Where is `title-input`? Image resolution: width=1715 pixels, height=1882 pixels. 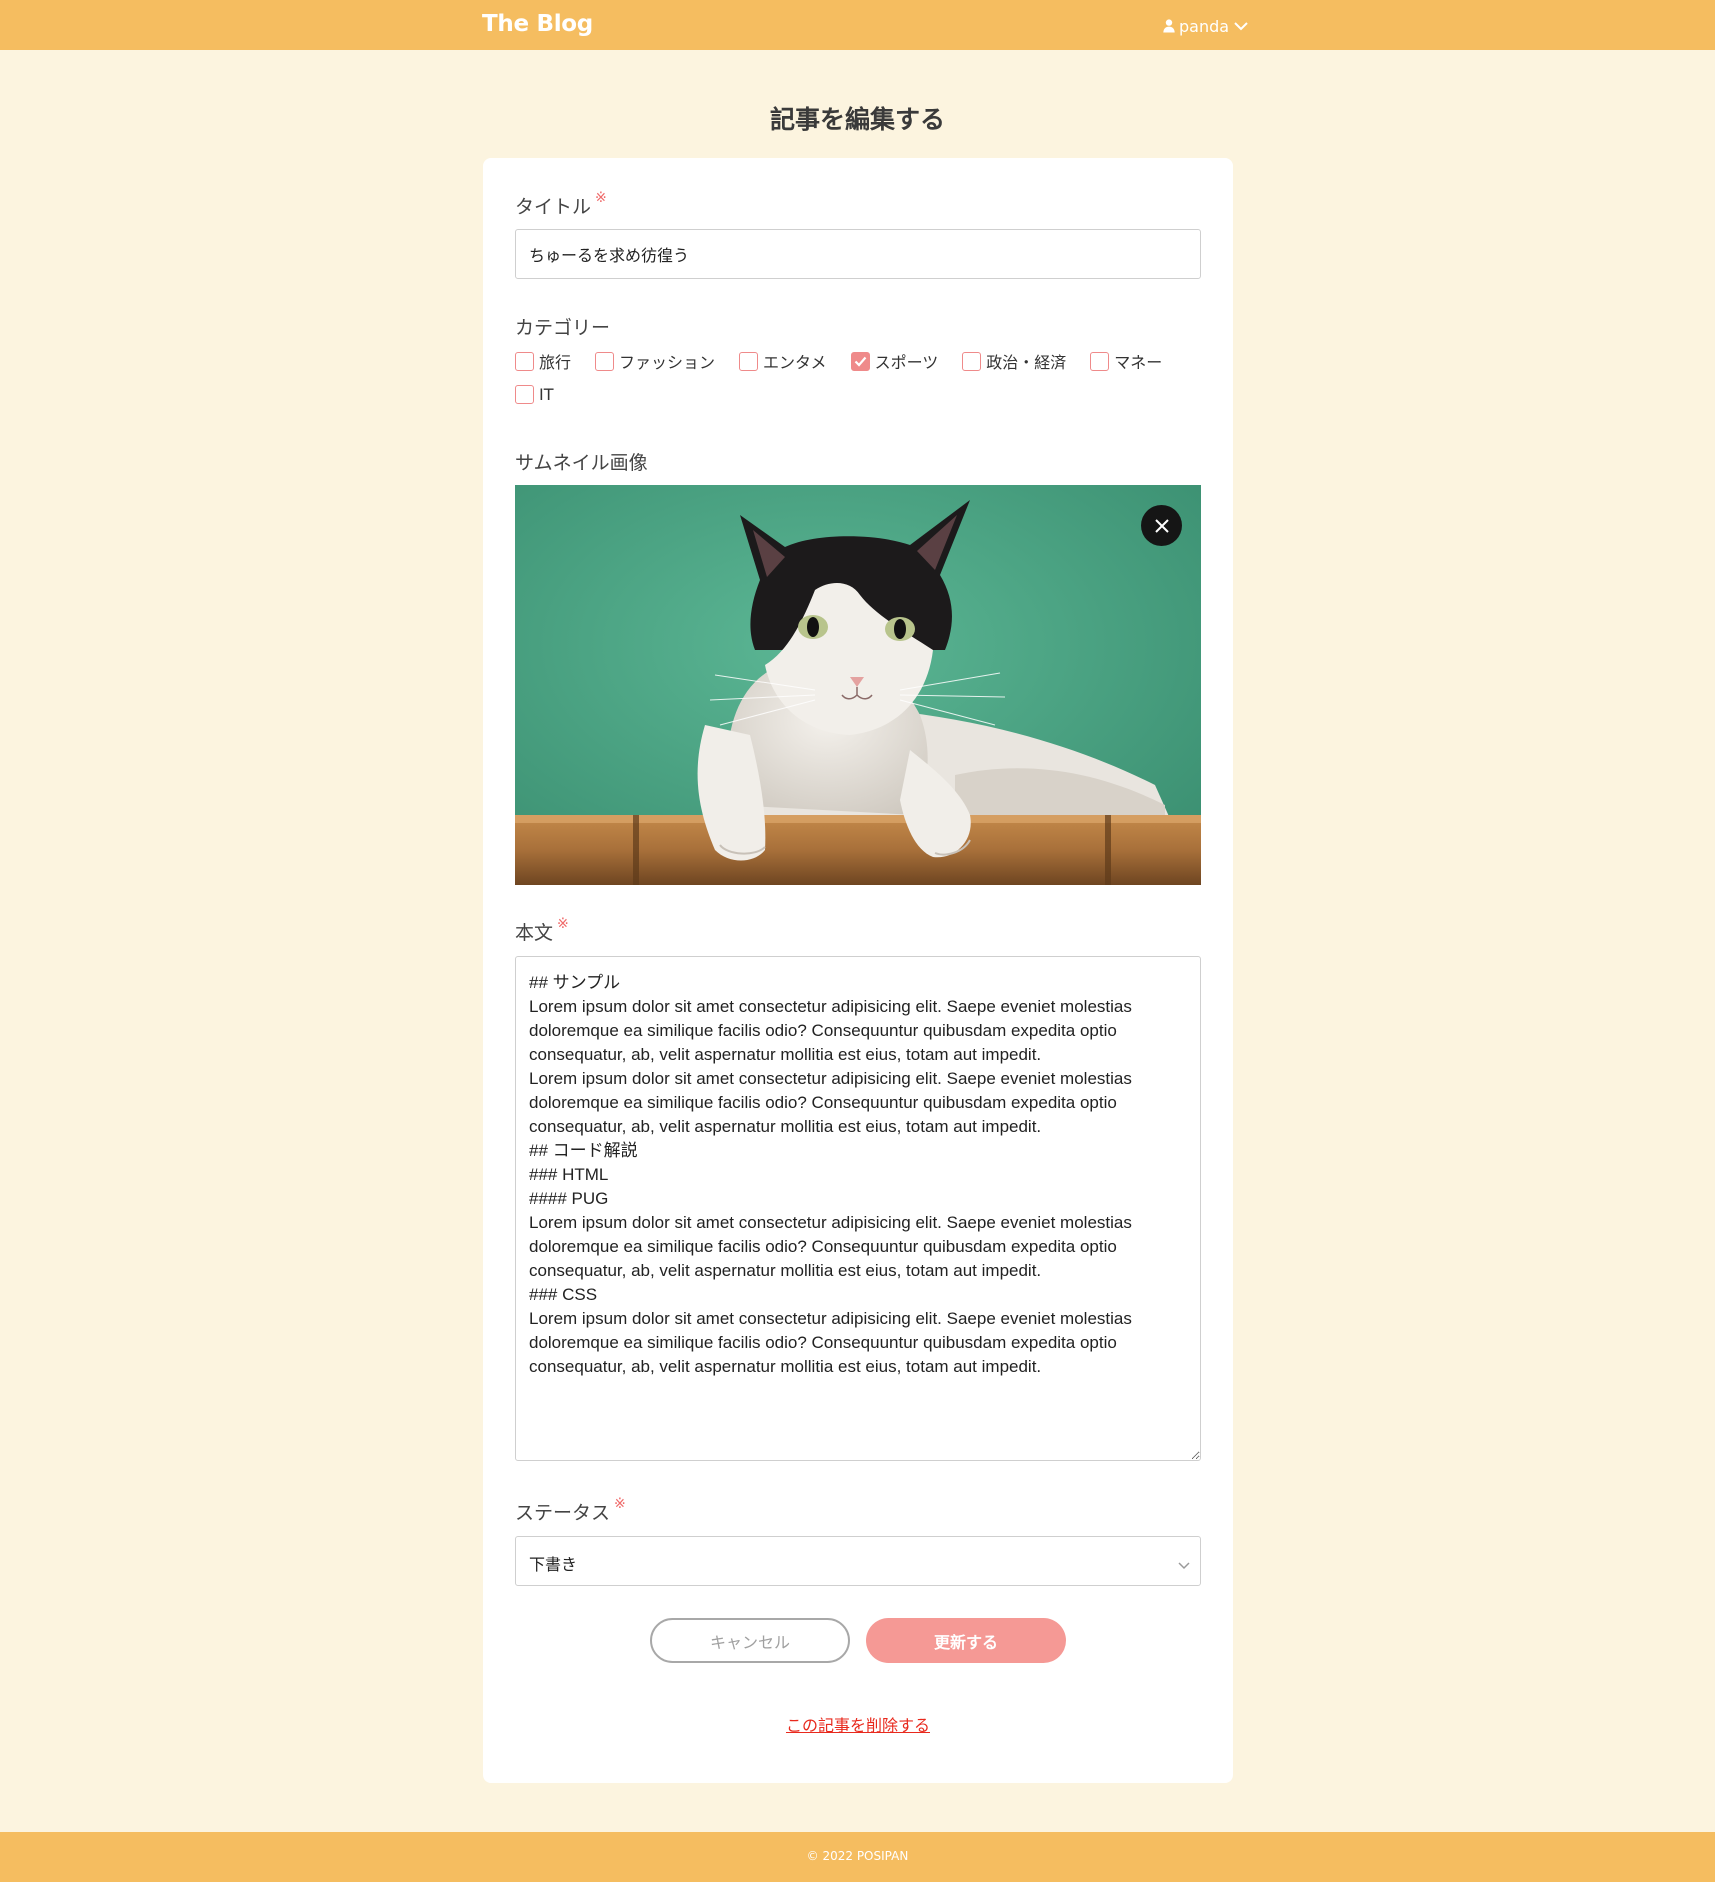 title-input is located at coordinates (858, 254).